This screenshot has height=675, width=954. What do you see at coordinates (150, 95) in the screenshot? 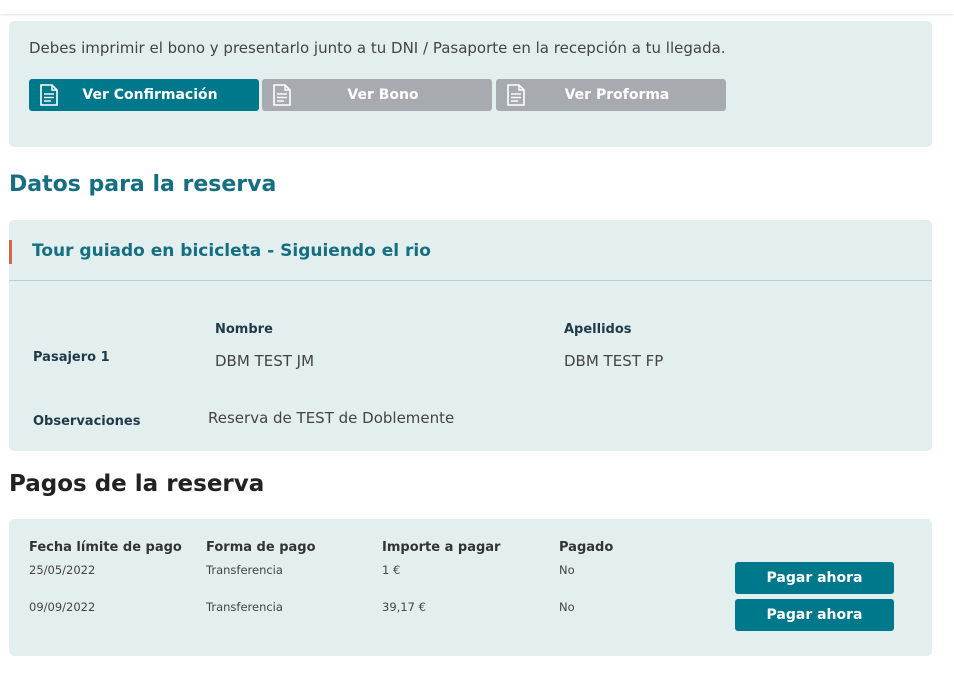
I see `view-confirmation-label: Ver Confirmación` at bounding box center [150, 95].